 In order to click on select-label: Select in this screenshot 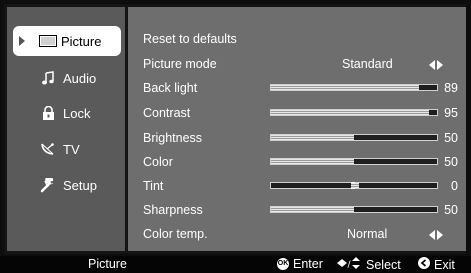, I will do `click(383, 264)`.